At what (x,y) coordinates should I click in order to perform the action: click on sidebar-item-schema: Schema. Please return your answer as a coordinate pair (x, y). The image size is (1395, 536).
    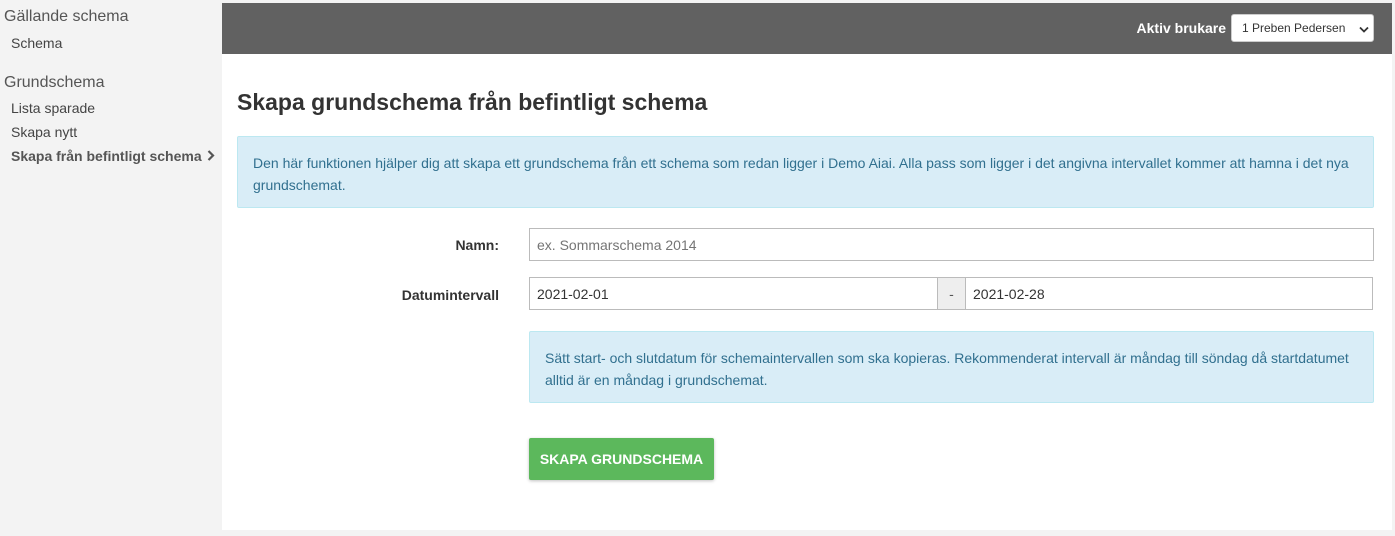
    Looking at the image, I should click on (36, 43).